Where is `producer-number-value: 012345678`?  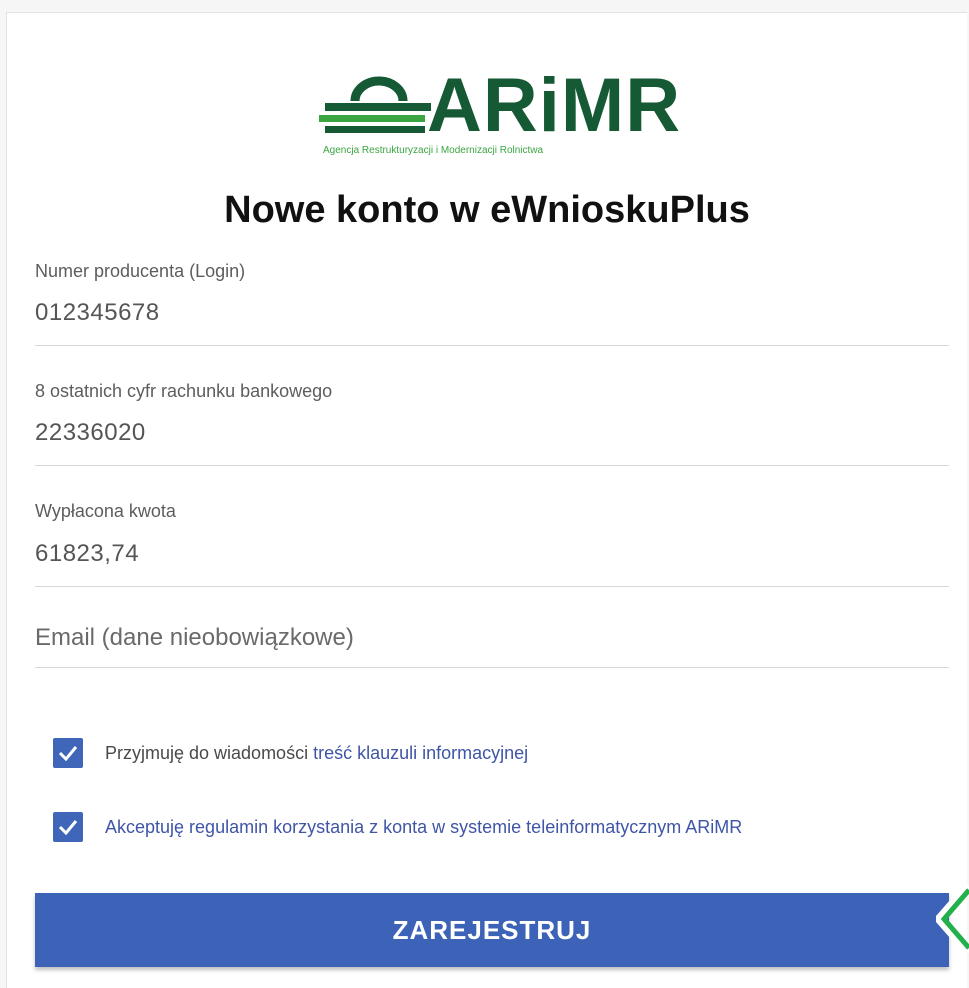 producer-number-value: 012345678 is located at coordinates (97, 313).